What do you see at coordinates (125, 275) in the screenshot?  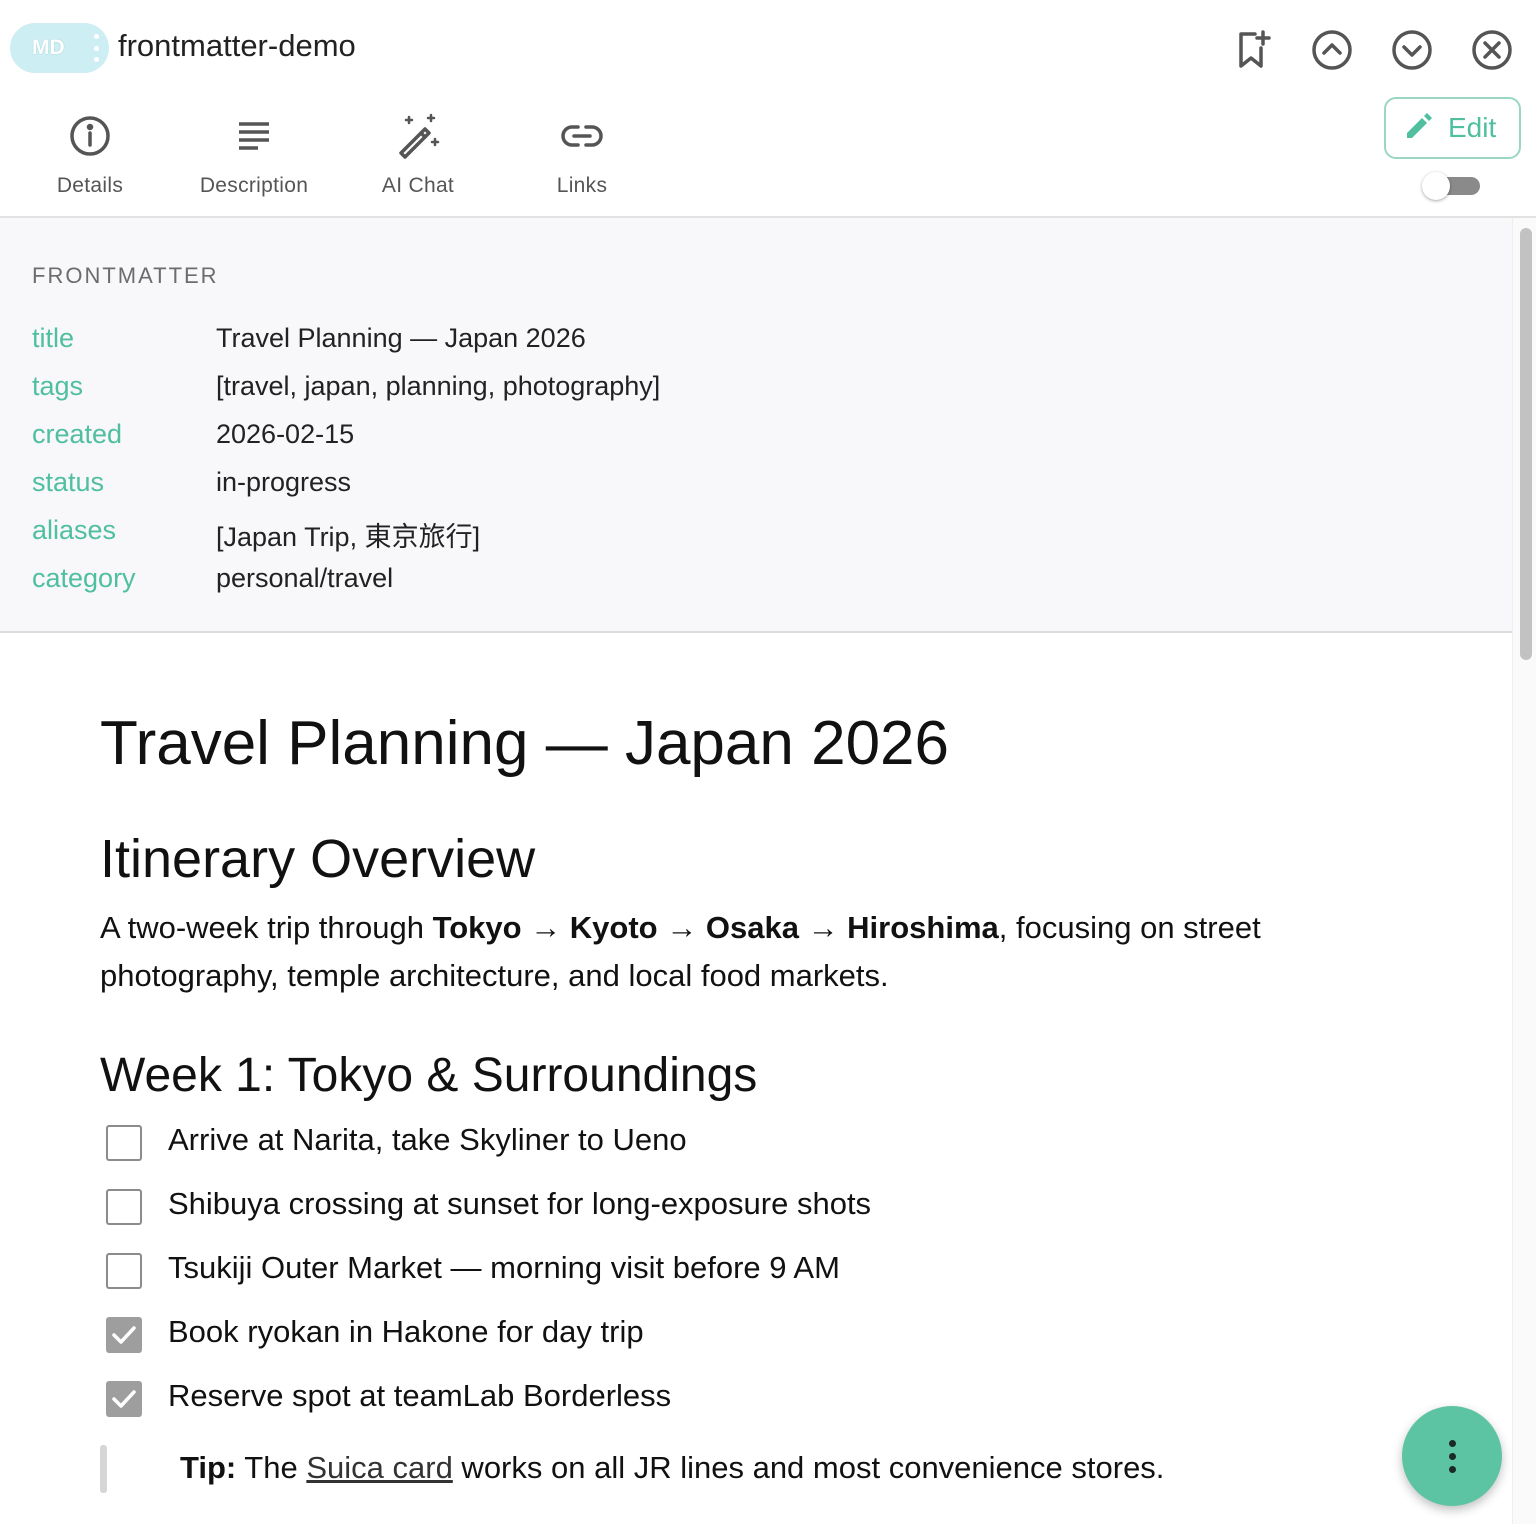 I see `frontmatter-heading: FRONTMATTER` at bounding box center [125, 275].